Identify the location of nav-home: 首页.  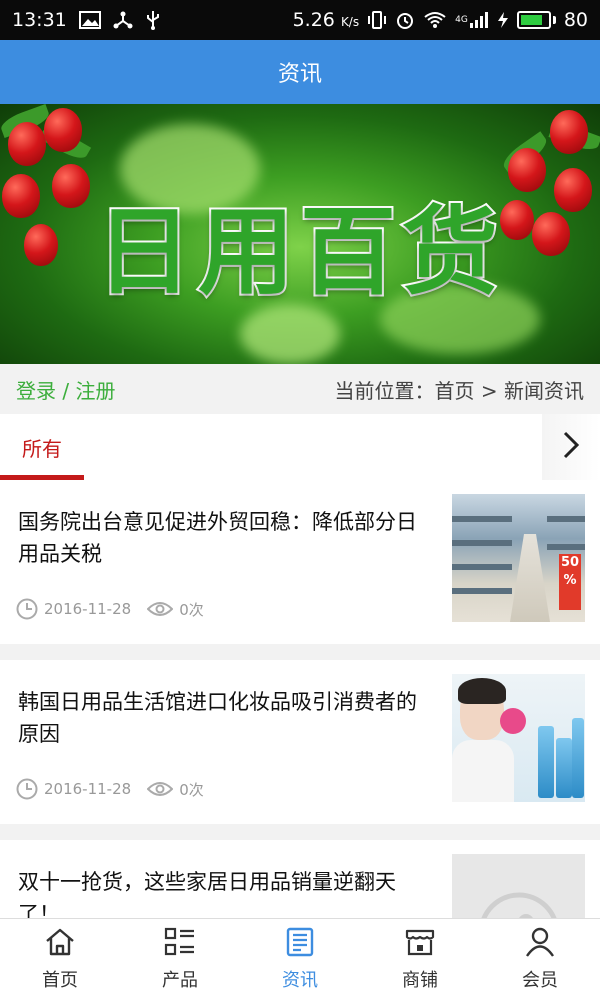
(60, 959).